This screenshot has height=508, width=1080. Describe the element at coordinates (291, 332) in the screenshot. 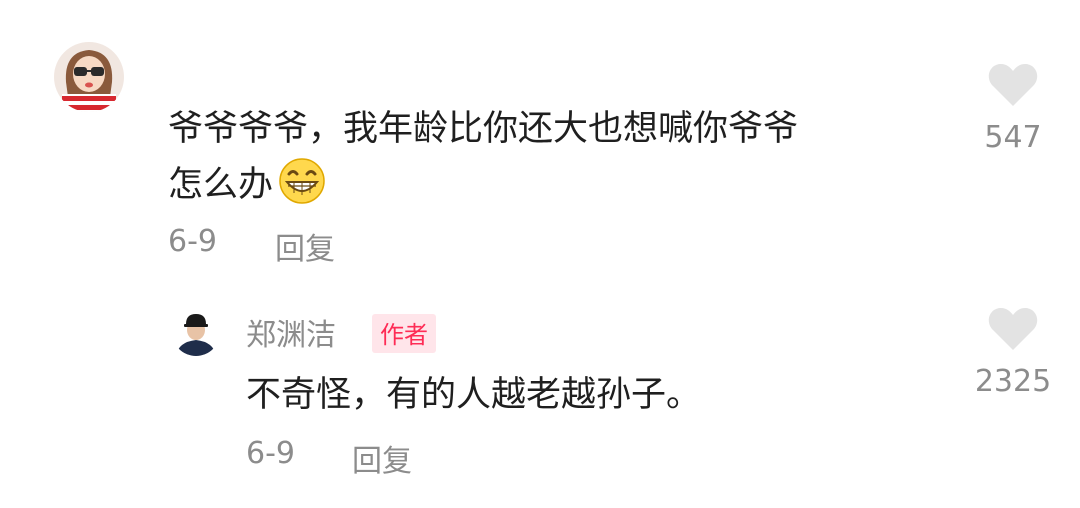

I see `reply-username: 郑渊洁` at that location.